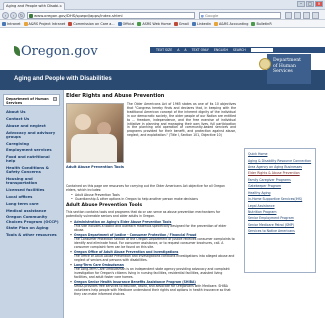  What do you see at coordinates (265, 64) in the screenshot?
I see `state-seal-icon` at bounding box center [265, 64].